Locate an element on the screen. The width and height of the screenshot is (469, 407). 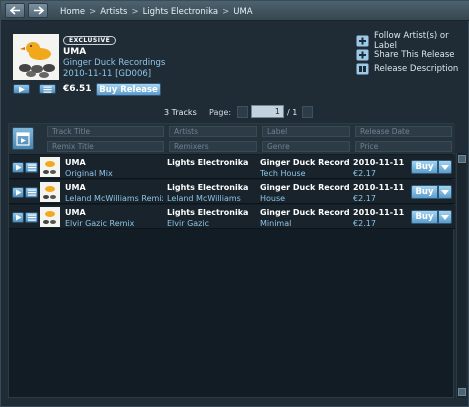
duck-artwork-icon is located at coordinates (36, 57).